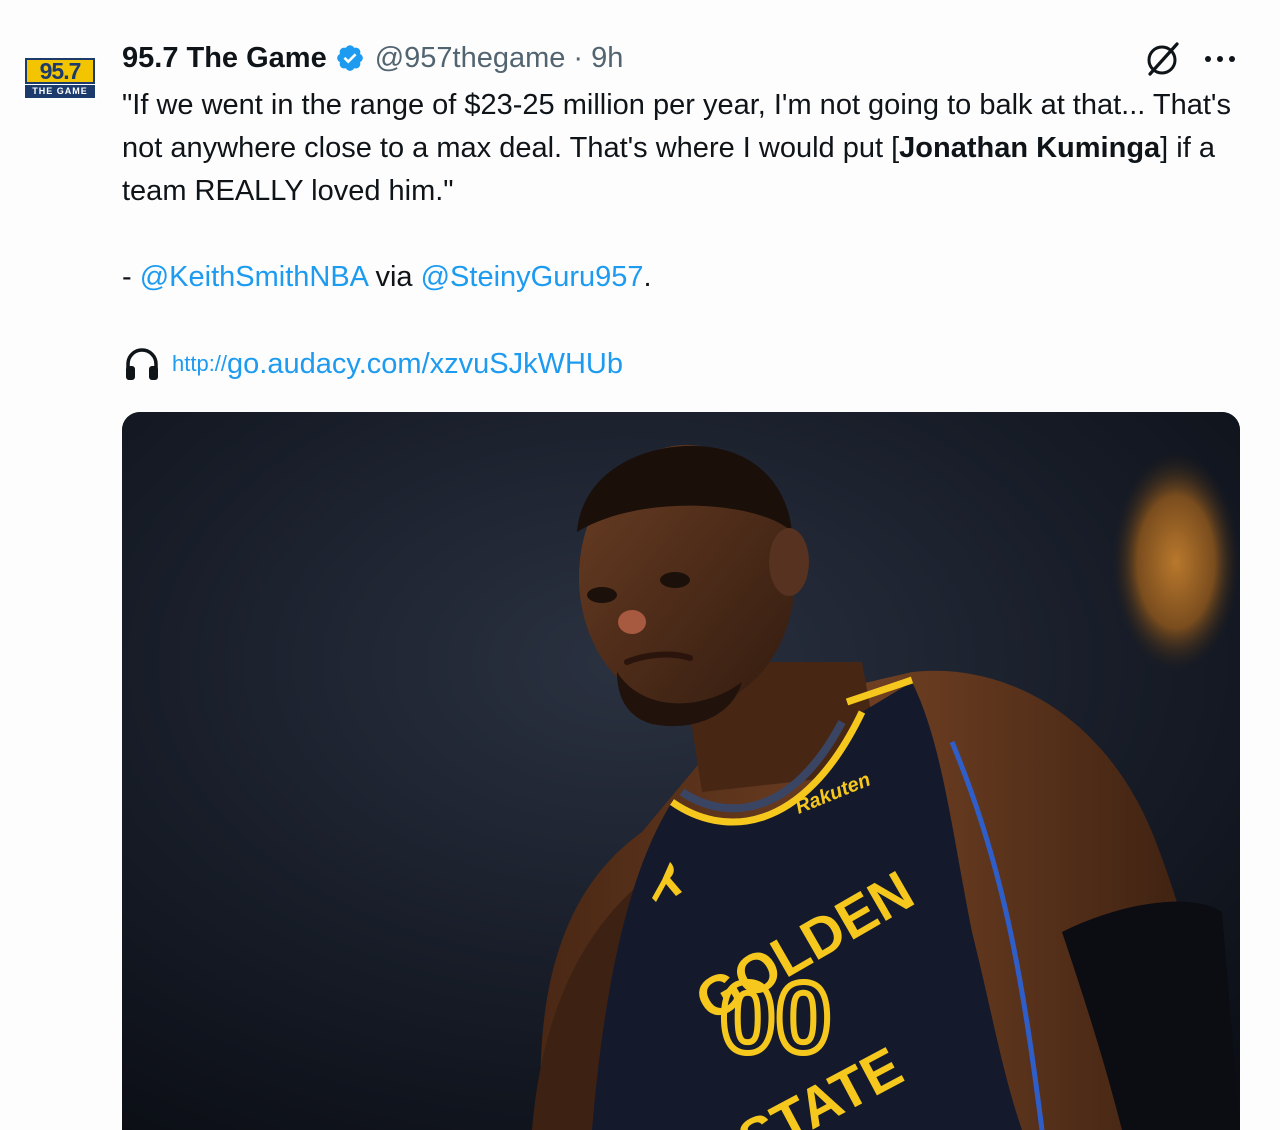 The width and height of the screenshot is (1280, 1130). Describe the element at coordinates (607, 58) in the screenshot. I see `tweet-time: 9h` at that location.